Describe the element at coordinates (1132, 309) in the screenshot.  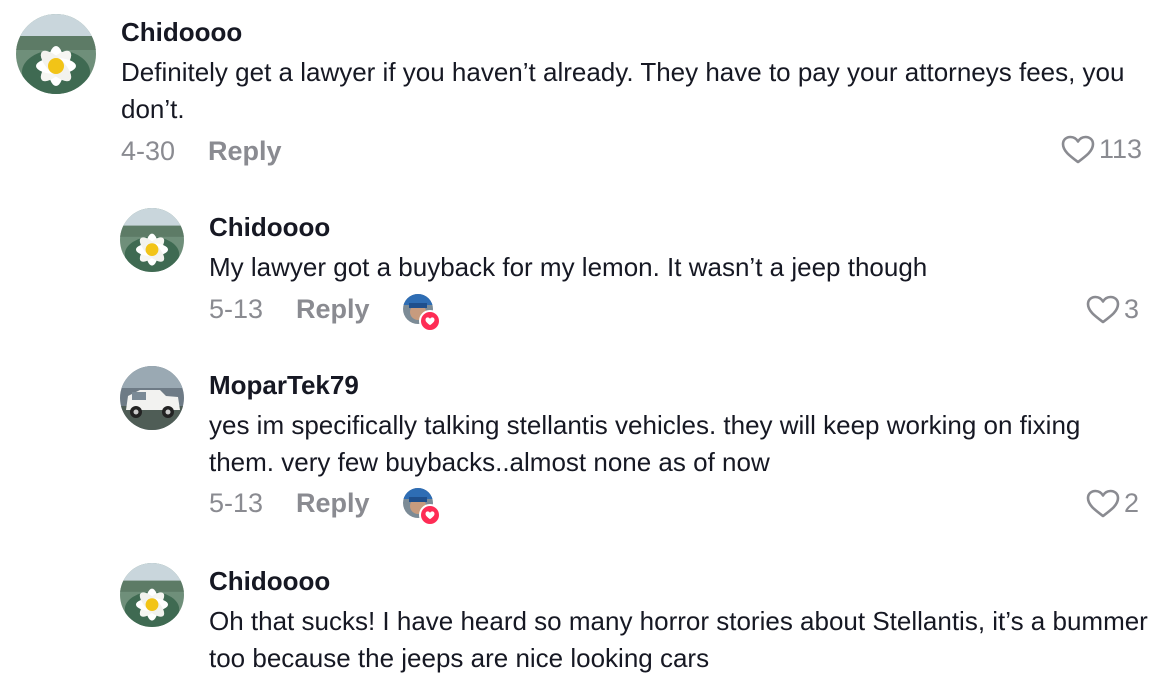
I see `like-count: 3` at that location.